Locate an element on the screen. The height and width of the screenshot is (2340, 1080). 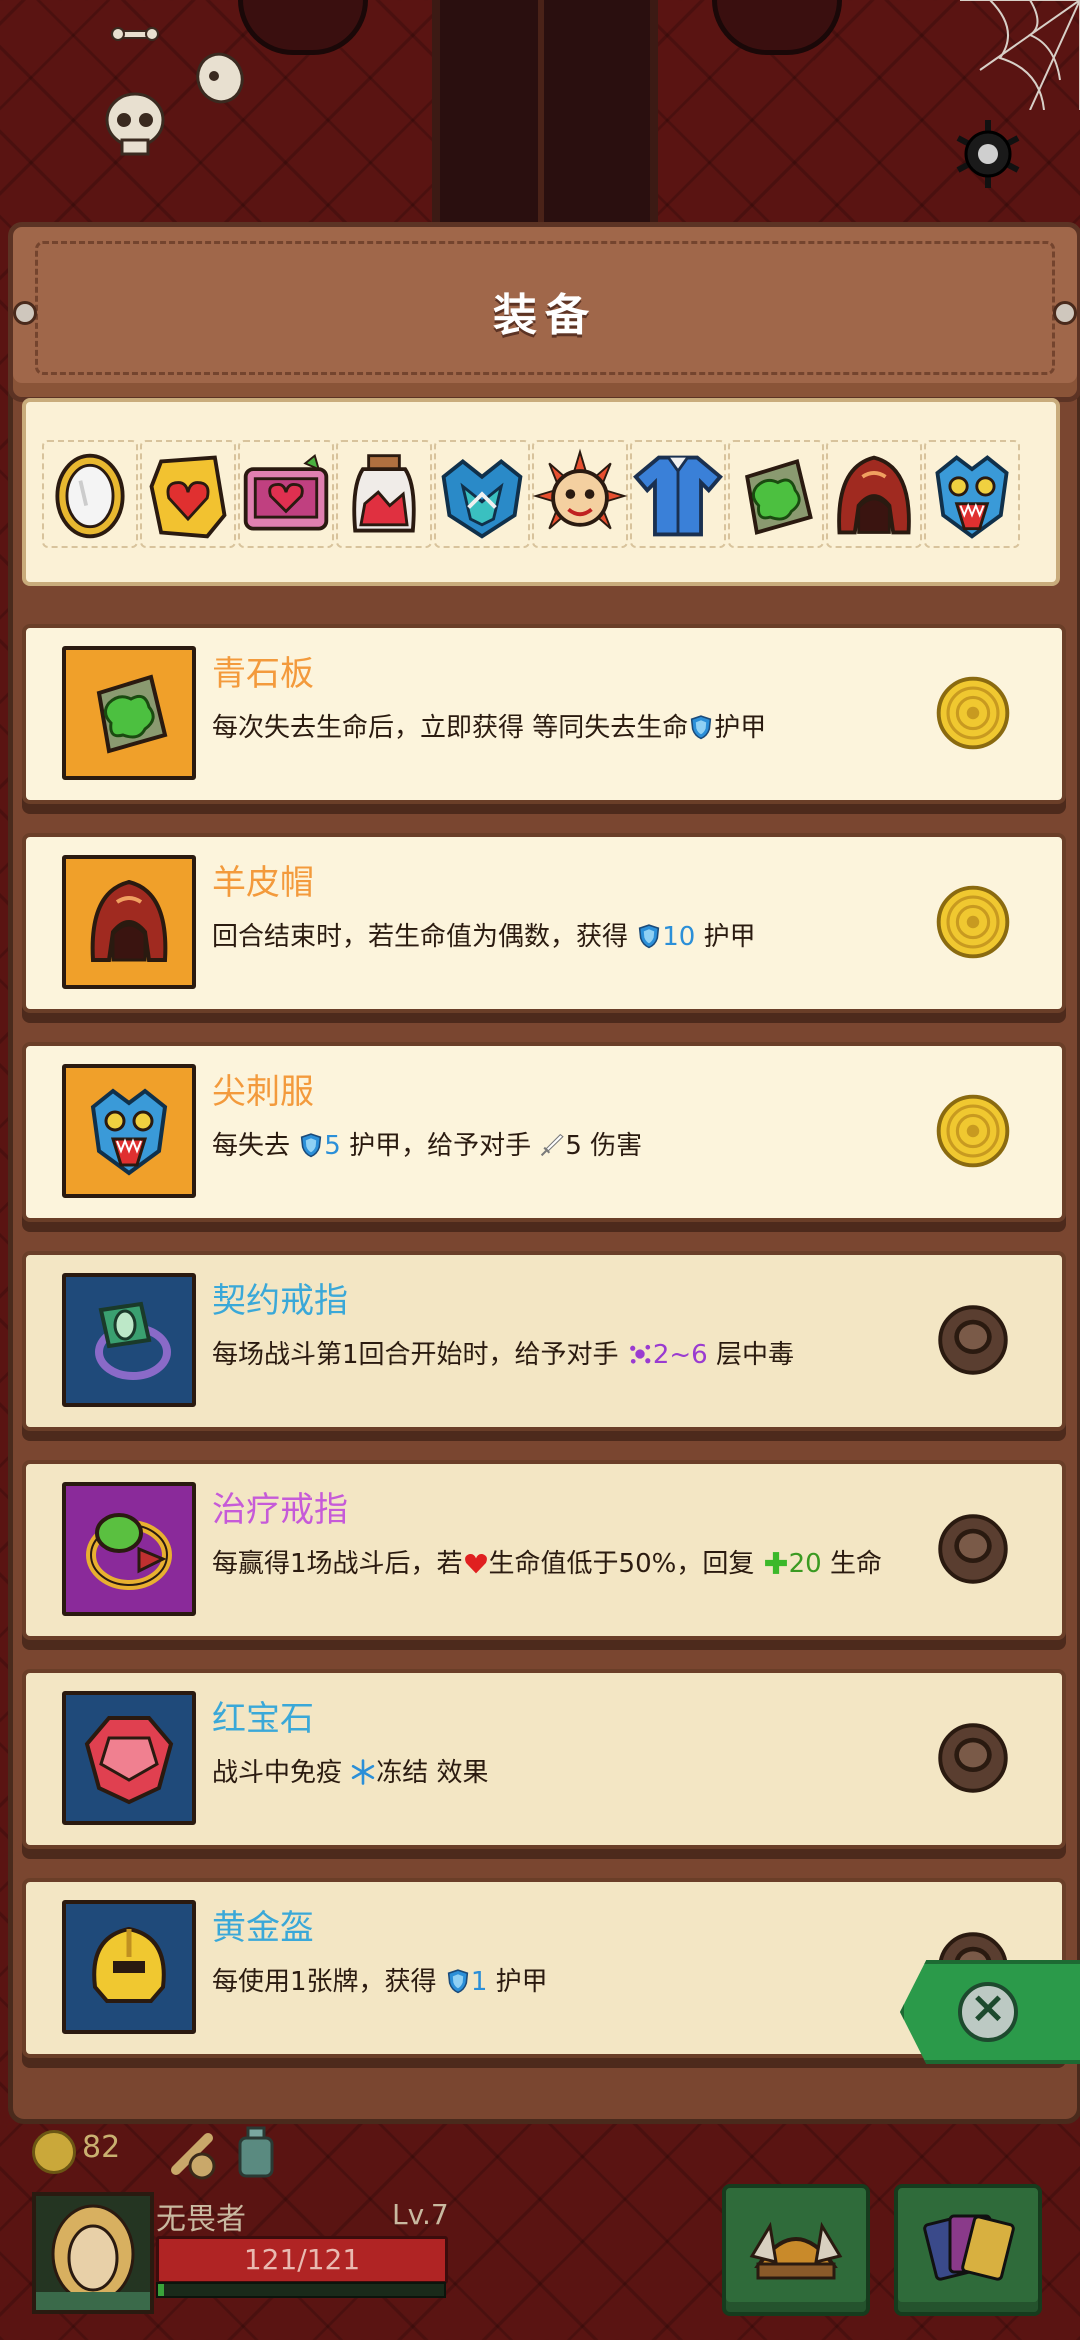
description-text: 每失去 is located at coordinates (255, 1146).